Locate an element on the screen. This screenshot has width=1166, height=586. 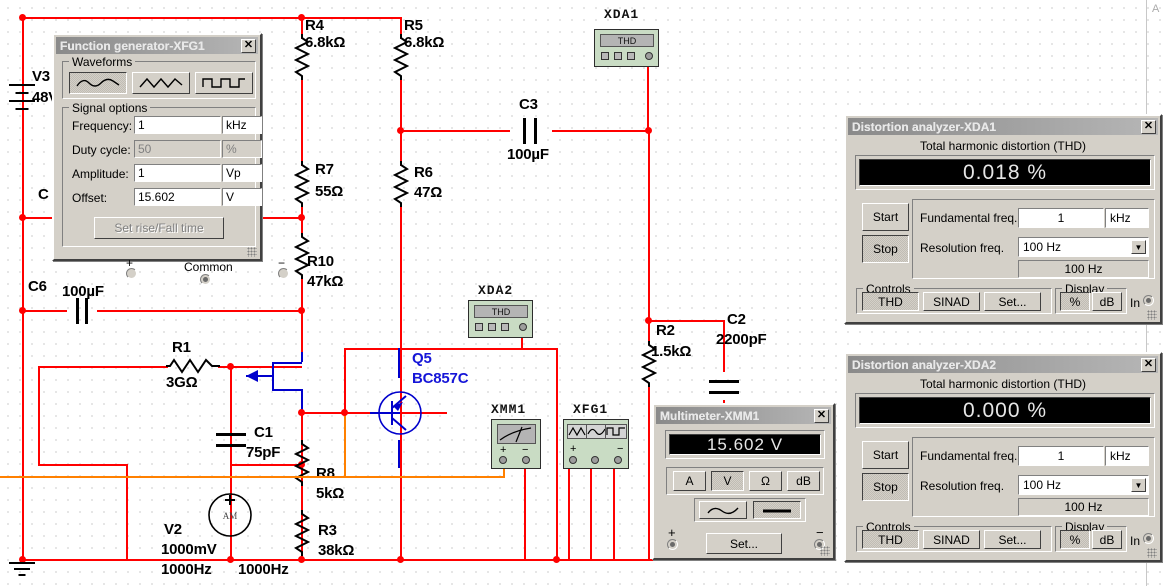
resistor-r7-symbol is located at coordinates (302, 184).